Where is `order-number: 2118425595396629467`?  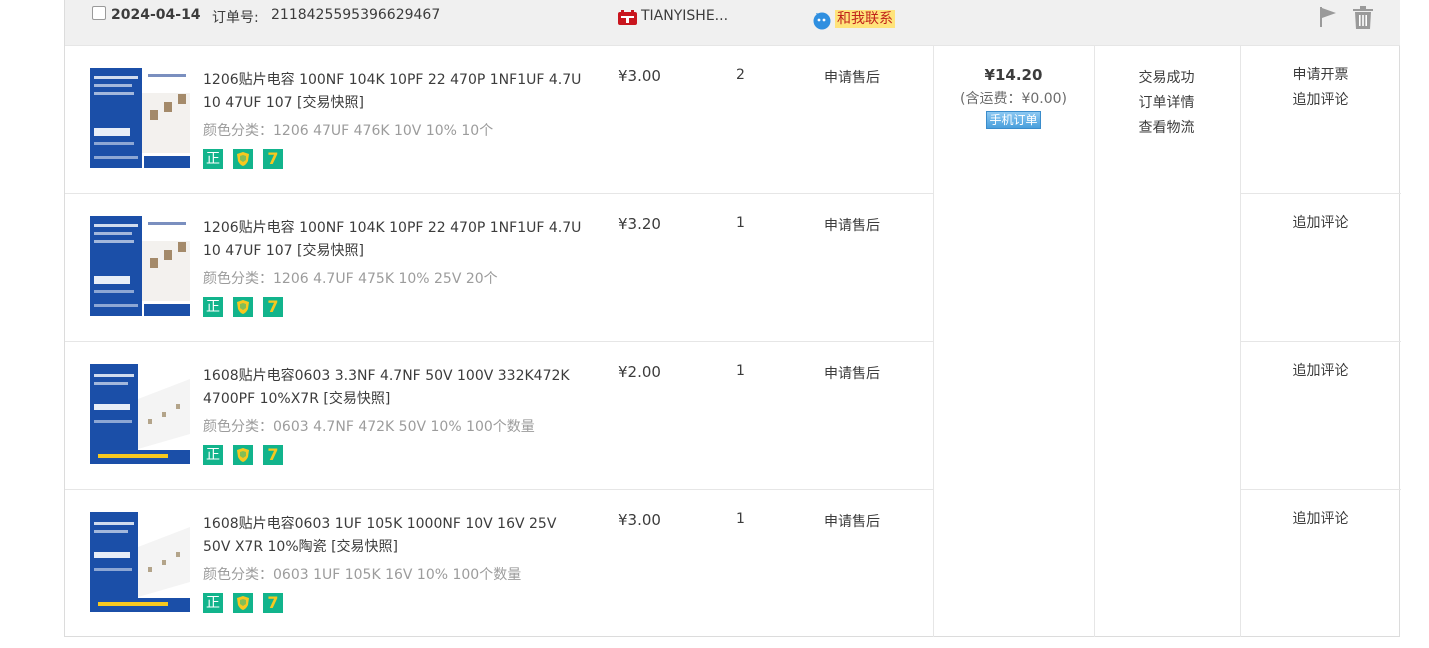
order-number: 2118425595396629467 is located at coordinates (356, 15).